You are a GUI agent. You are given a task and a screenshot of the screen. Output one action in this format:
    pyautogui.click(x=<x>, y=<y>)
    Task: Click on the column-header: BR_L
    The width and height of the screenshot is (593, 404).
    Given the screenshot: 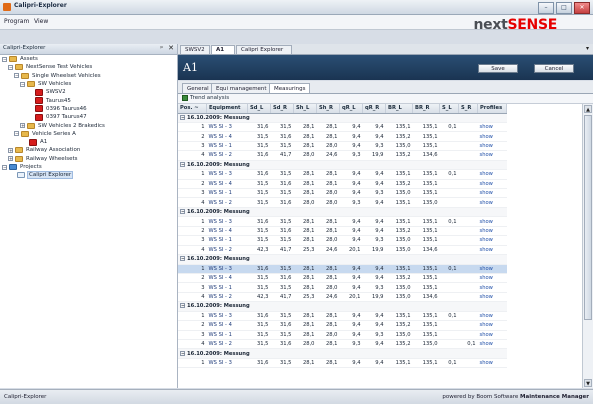 What is the action you would take?
    pyautogui.click(x=399, y=109)
    